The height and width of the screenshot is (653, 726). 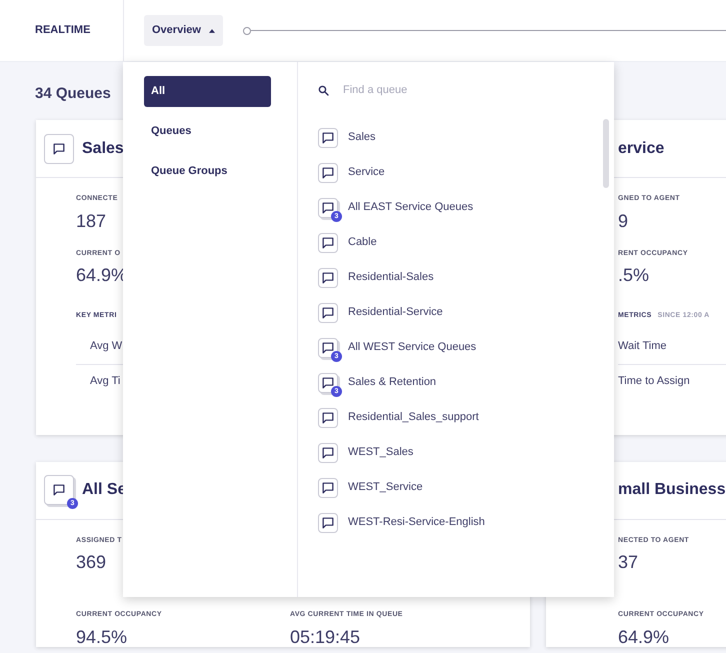 What do you see at coordinates (92, 562) in the screenshot?
I see `metric-value: 369` at bounding box center [92, 562].